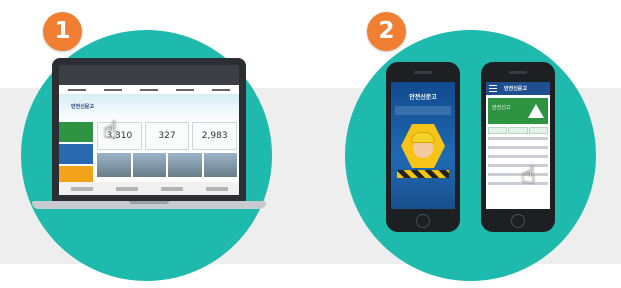  I want to click on app-screen: 안전신문고 안전신고, so click(518, 145).